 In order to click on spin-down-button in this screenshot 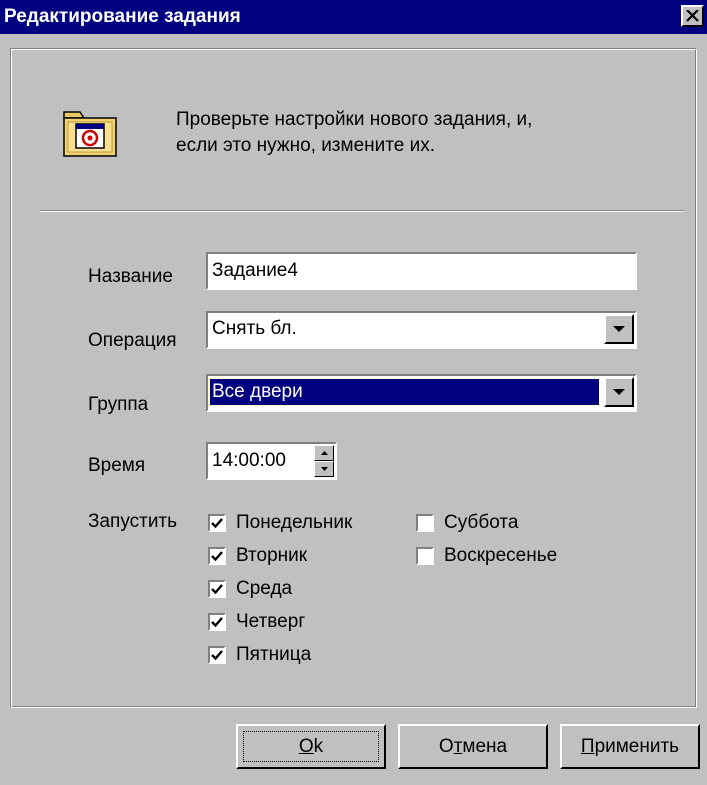, I will do `click(324, 469)`.